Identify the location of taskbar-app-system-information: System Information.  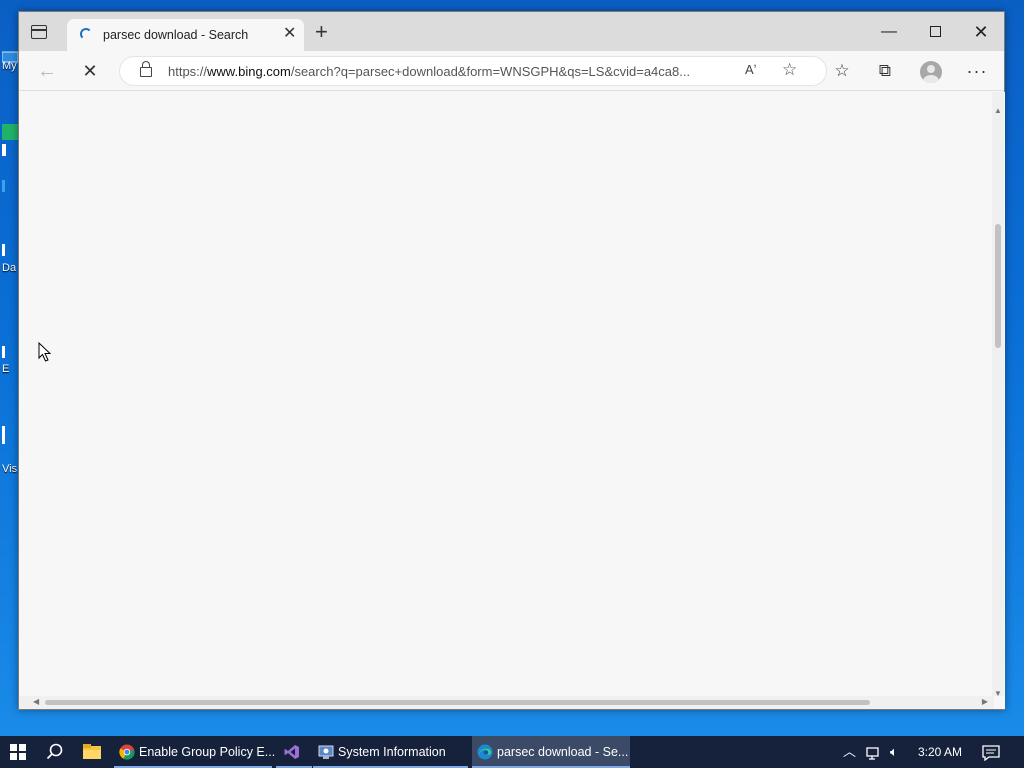
(390, 752).